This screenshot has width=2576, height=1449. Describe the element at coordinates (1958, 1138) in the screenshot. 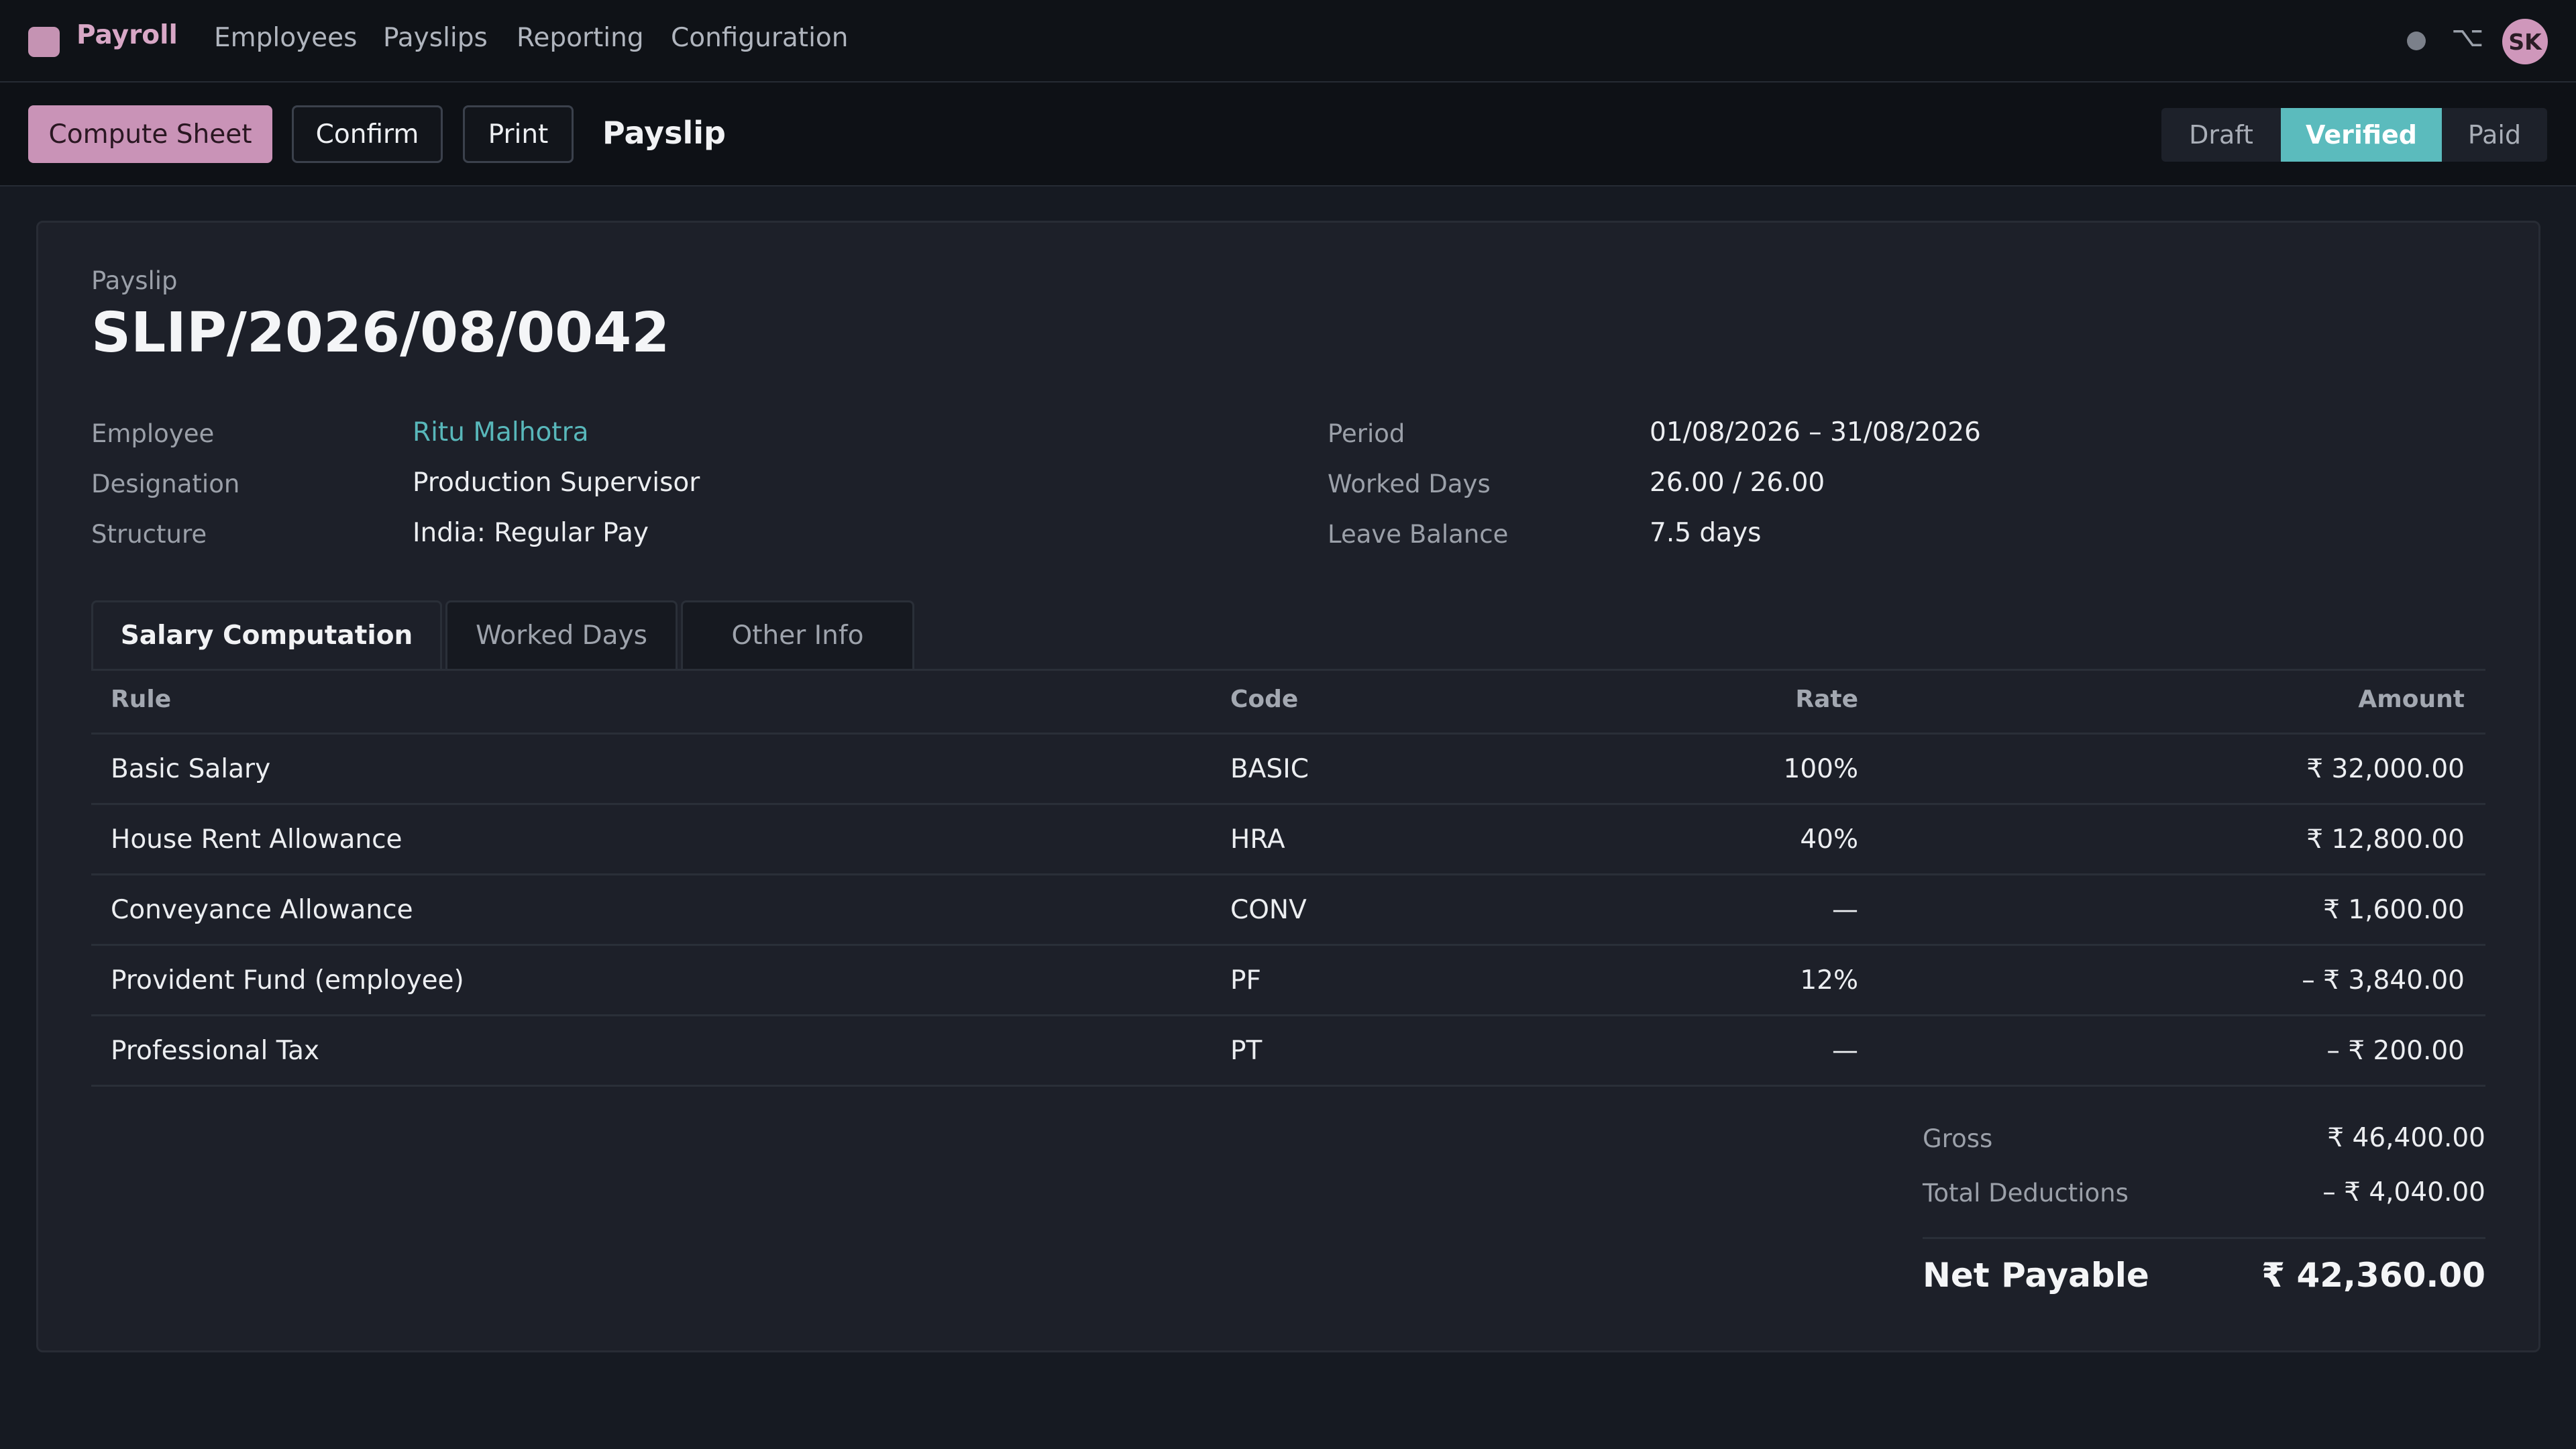

I see `gross-label: Gross` at that location.